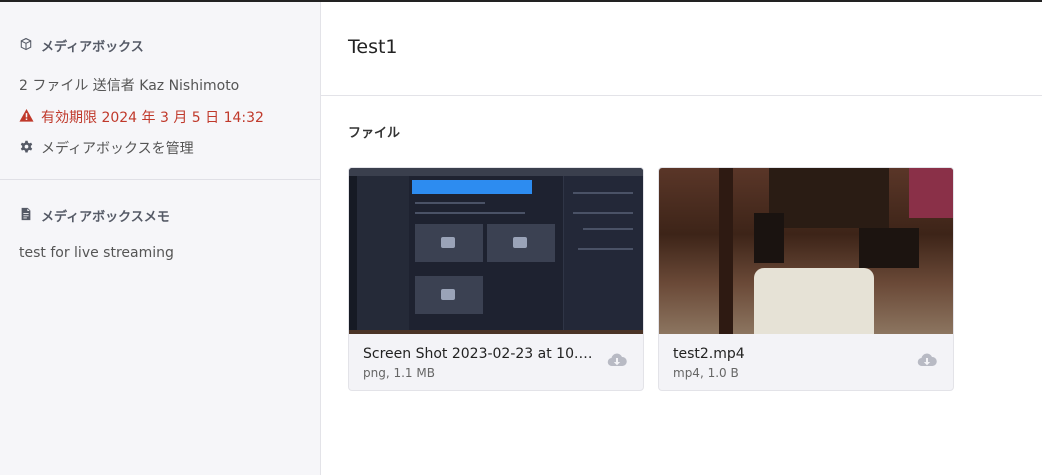 This screenshot has width=1042, height=475. Describe the element at coordinates (160, 179) in the screenshot. I see `sidebar-divider` at that location.